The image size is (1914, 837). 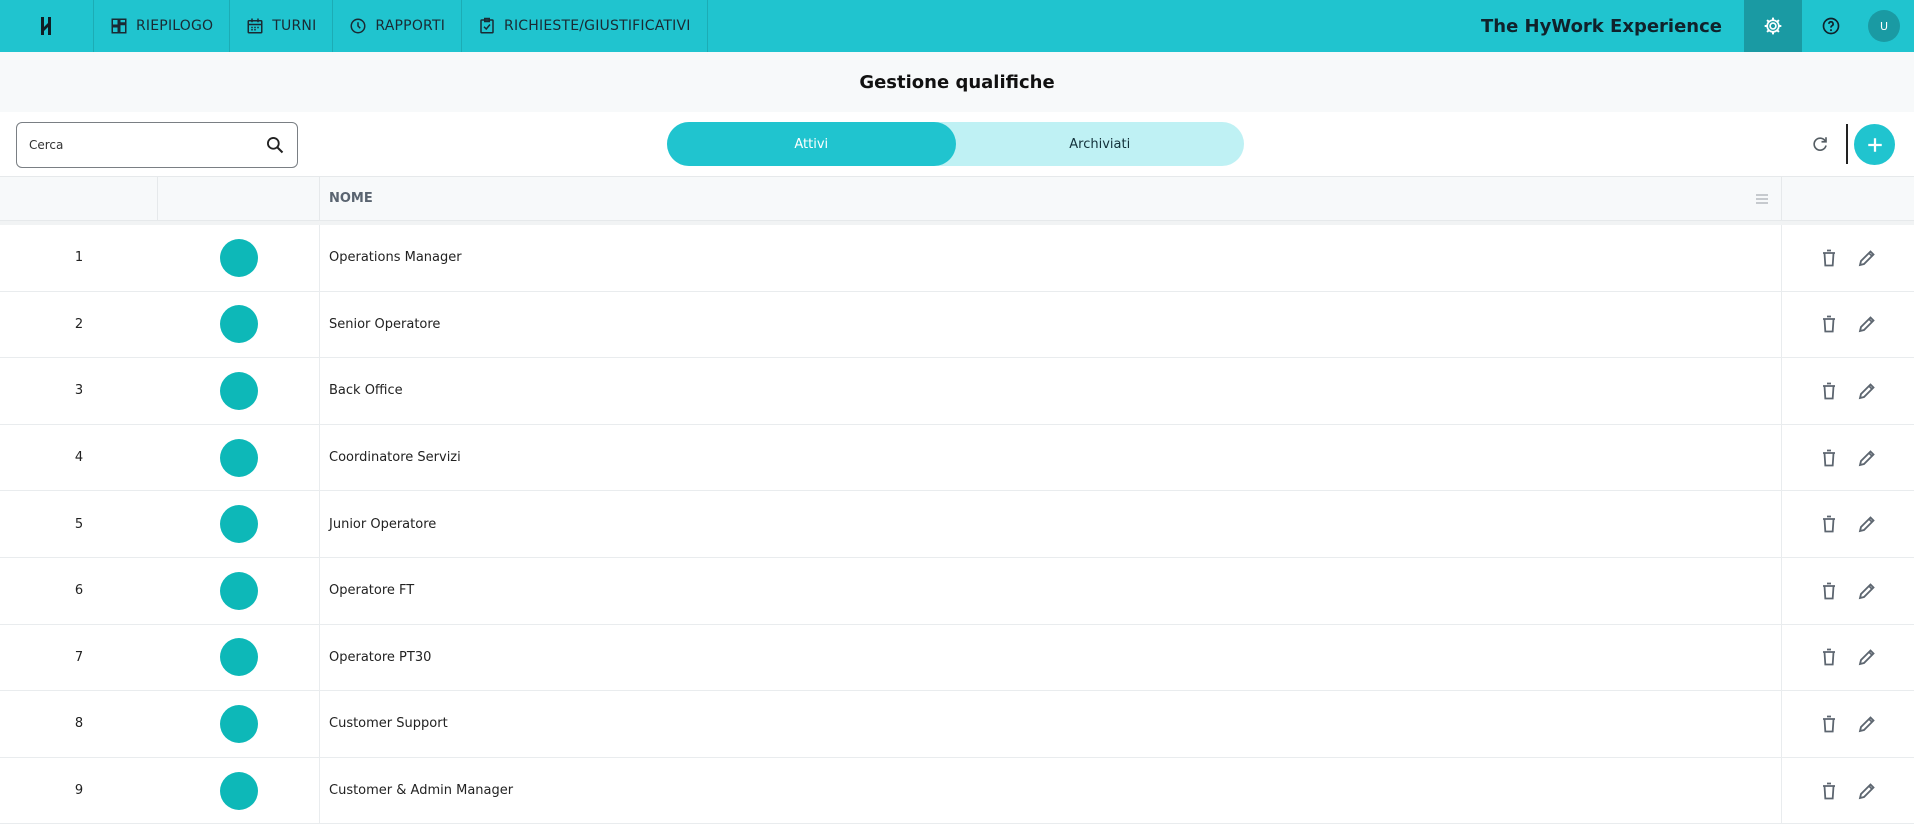 I want to click on search-field, so click(x=157, y=145).